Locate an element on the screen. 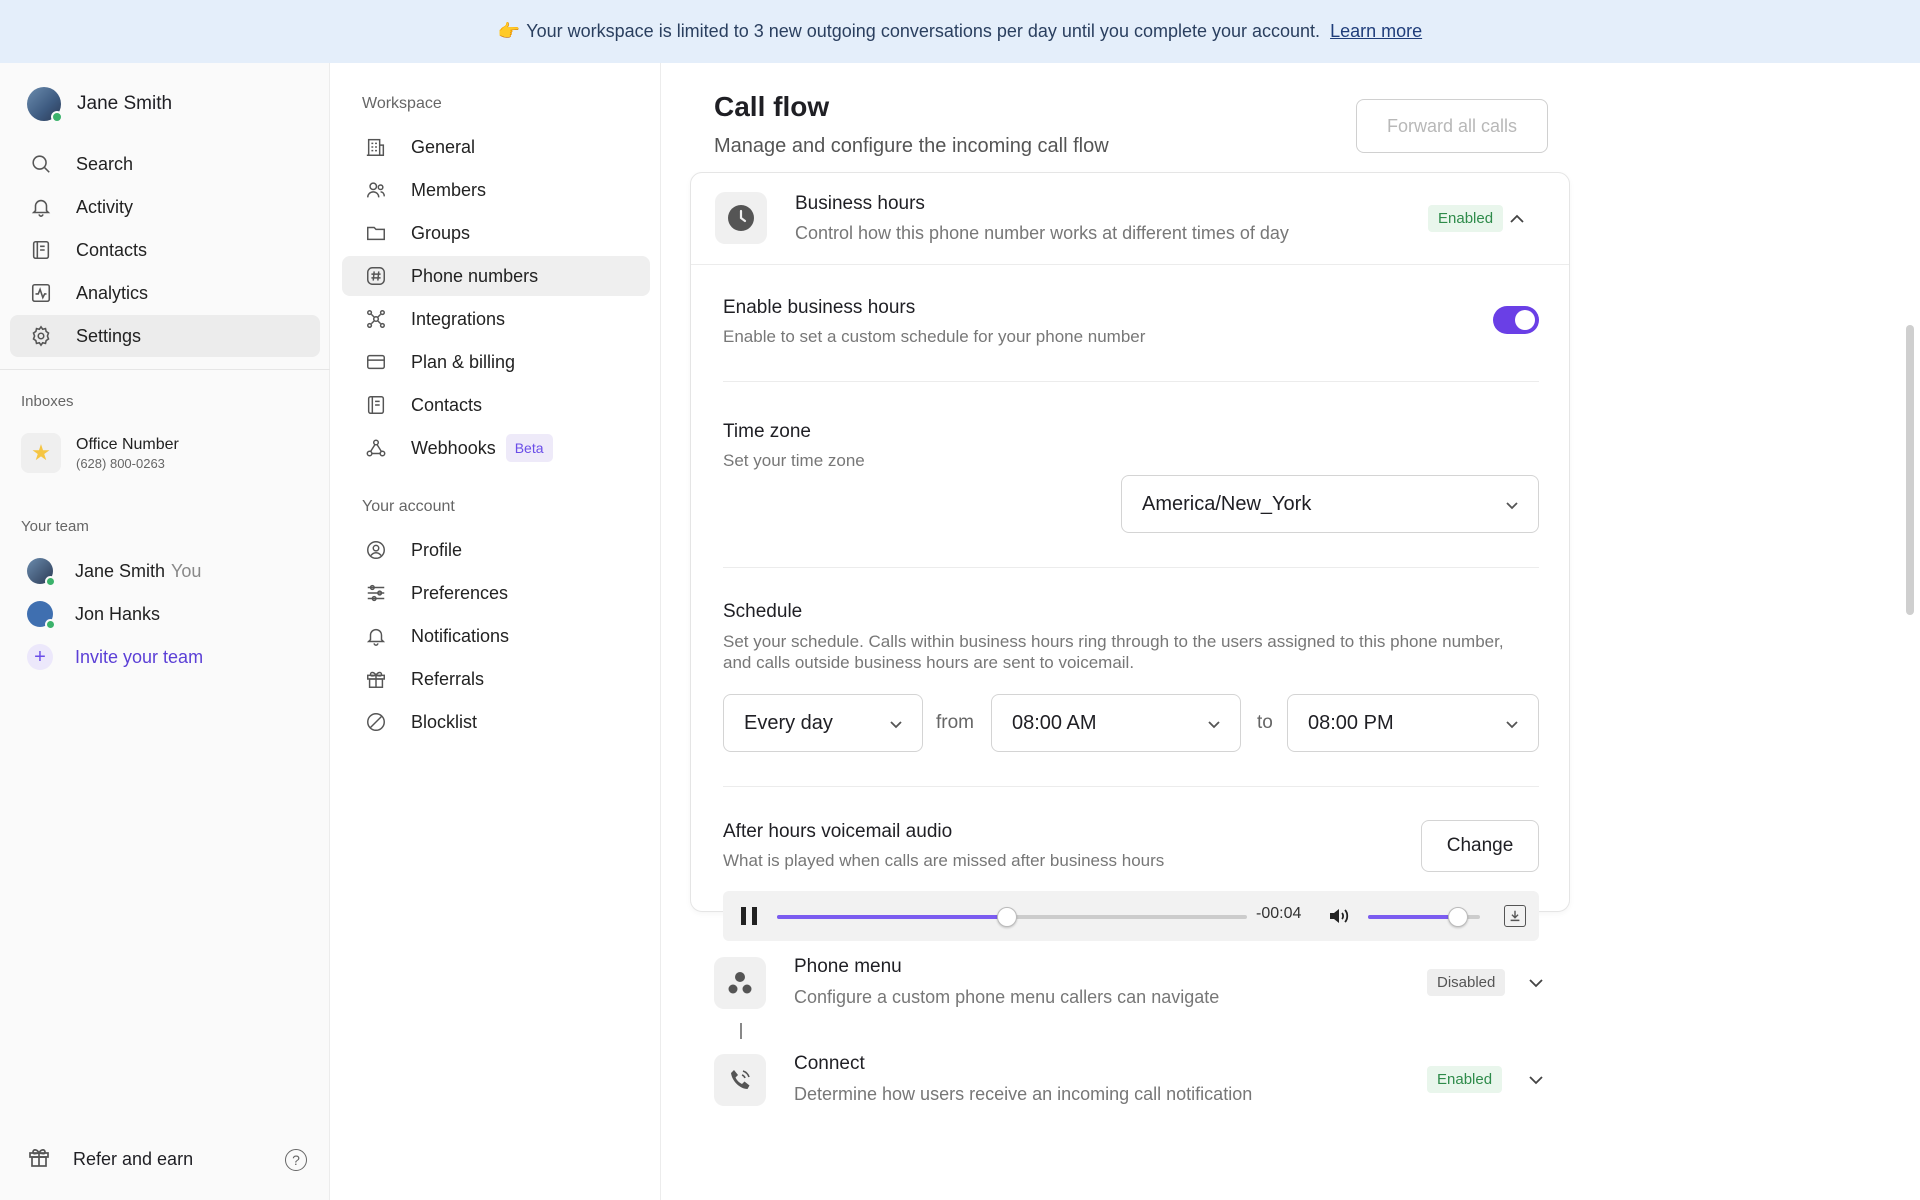 Image resolution: width=1920 pixels, height=1200 pixels. settings-item-phone-numbers: Phone numbers is located at coordinates (496, 276).